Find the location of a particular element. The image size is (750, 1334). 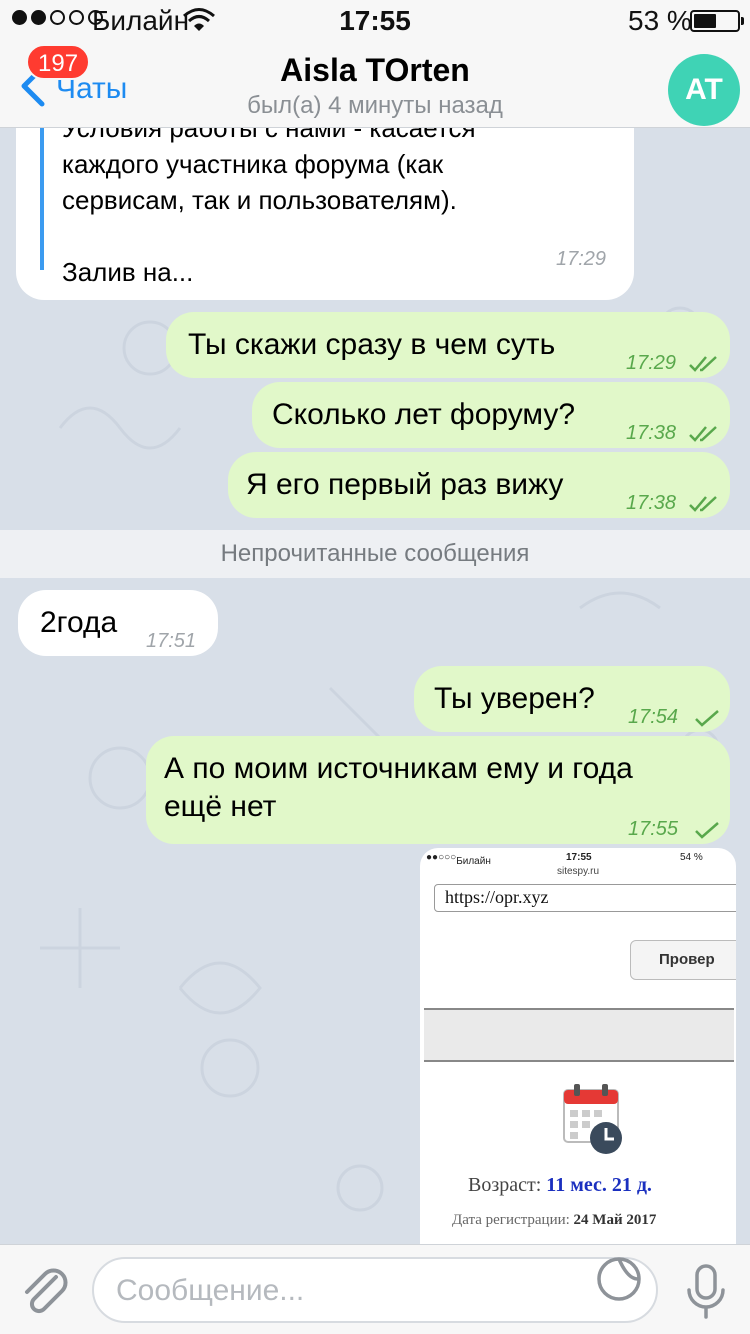

image-age-text: Возраст: 11 мес. 21 д. is located at coordinates (560, 1185).